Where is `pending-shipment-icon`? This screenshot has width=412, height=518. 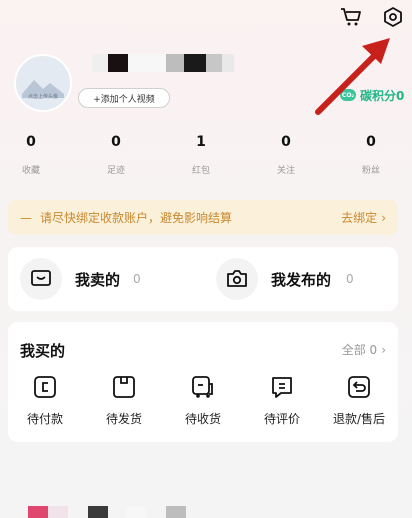
pending-shipment-icon is located at coordinates (124, 387).